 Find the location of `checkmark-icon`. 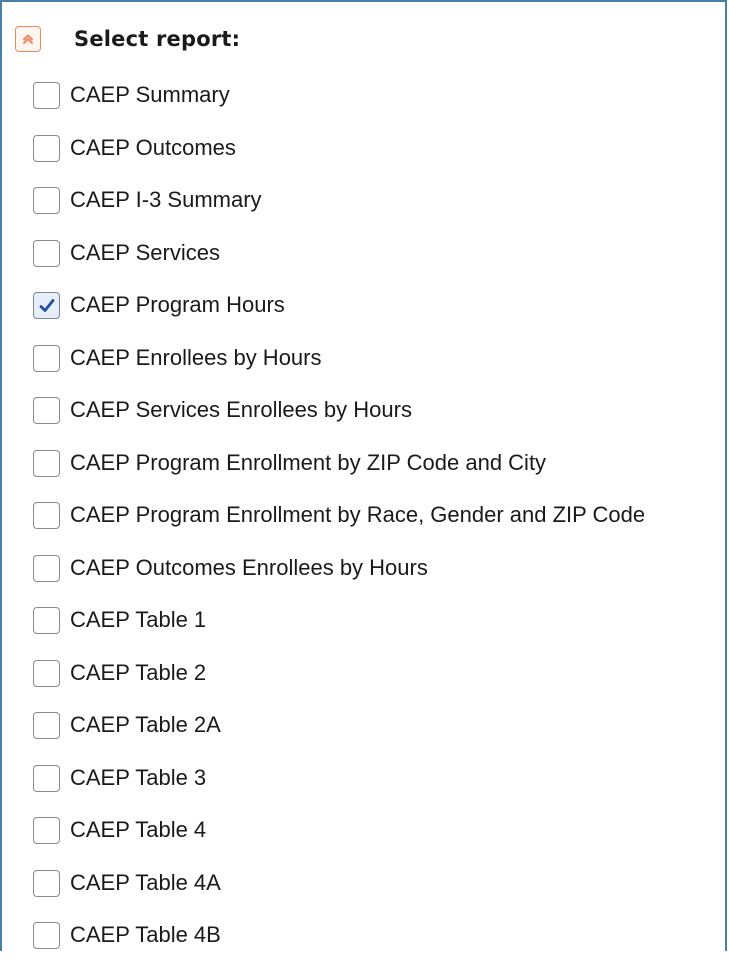

checkmark-icon is located at coordinates (46, 305).